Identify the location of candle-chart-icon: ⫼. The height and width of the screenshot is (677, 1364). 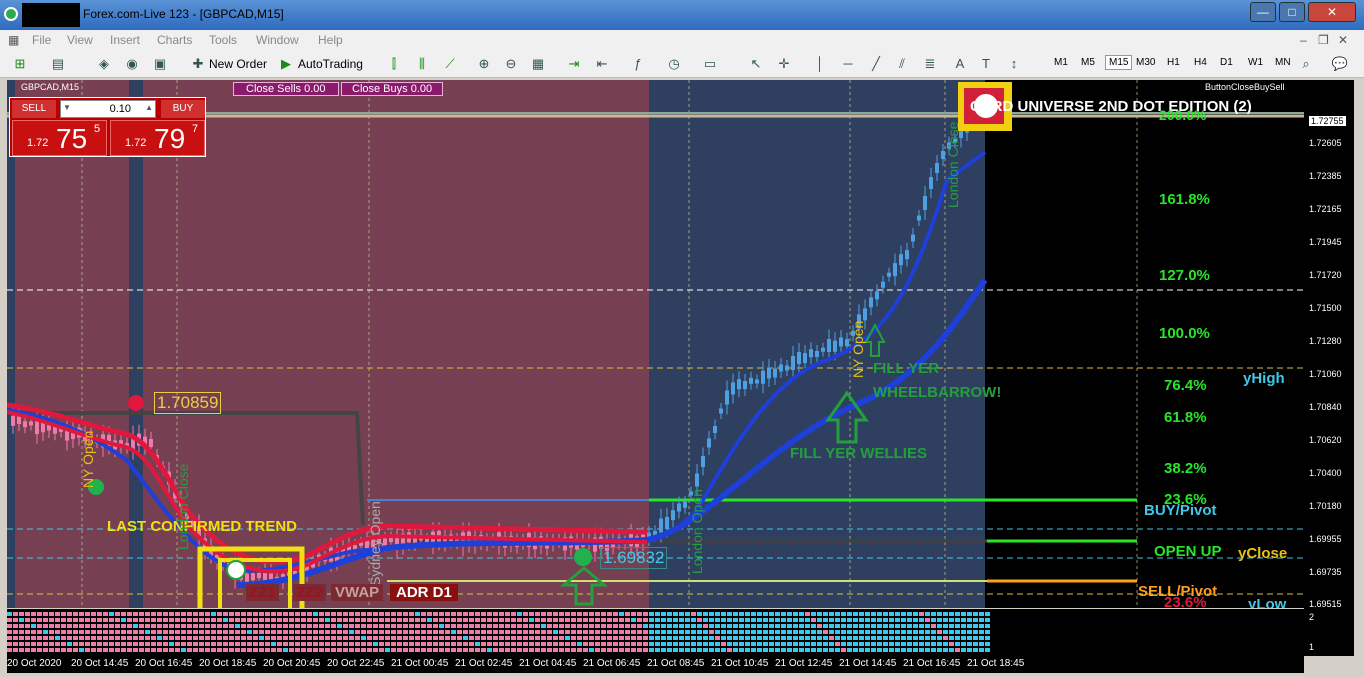
(422, 64).